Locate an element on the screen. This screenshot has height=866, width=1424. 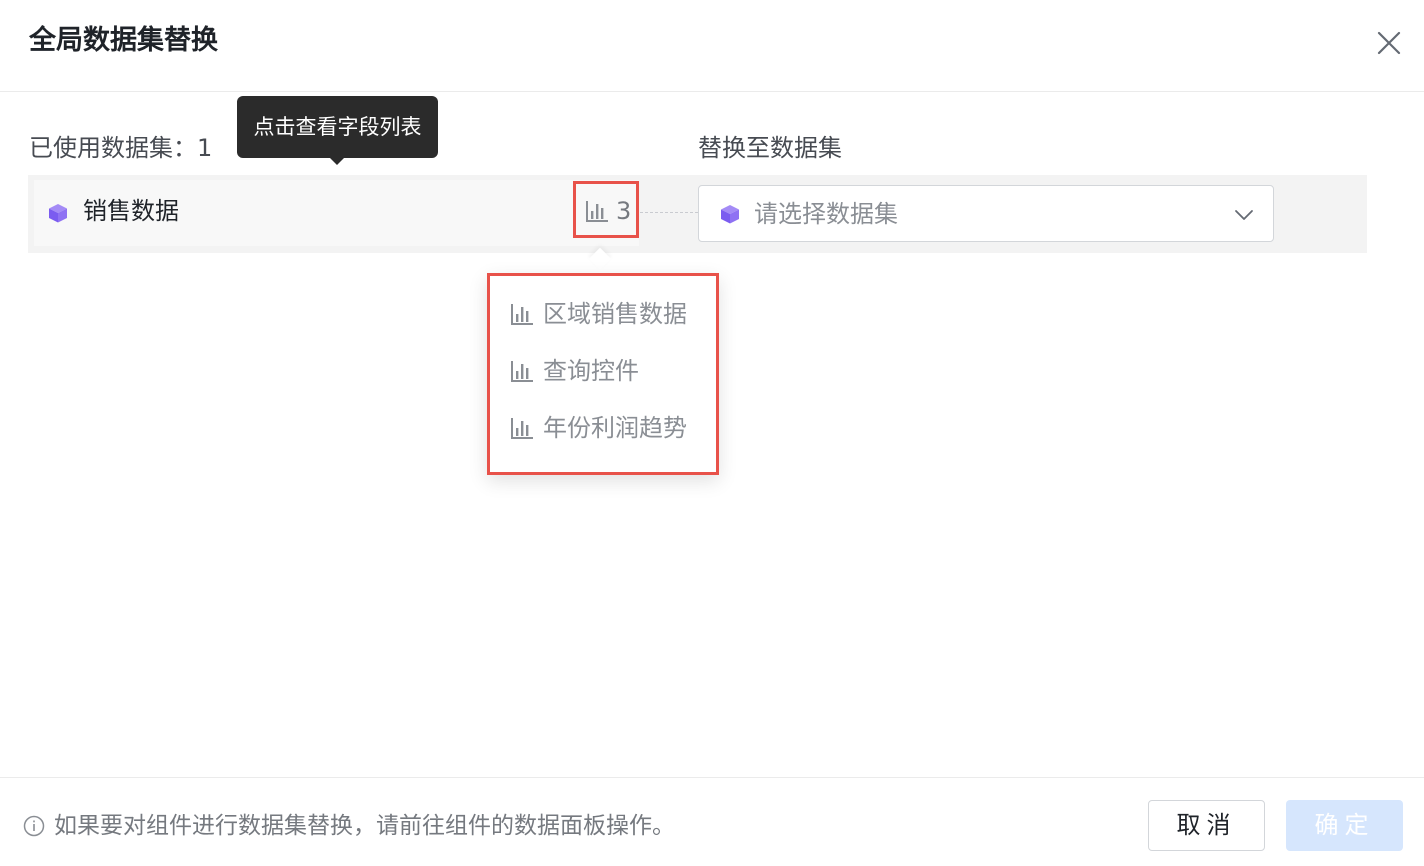
dataset-select: 请选择数据集 is located at coordinates (986, 213).